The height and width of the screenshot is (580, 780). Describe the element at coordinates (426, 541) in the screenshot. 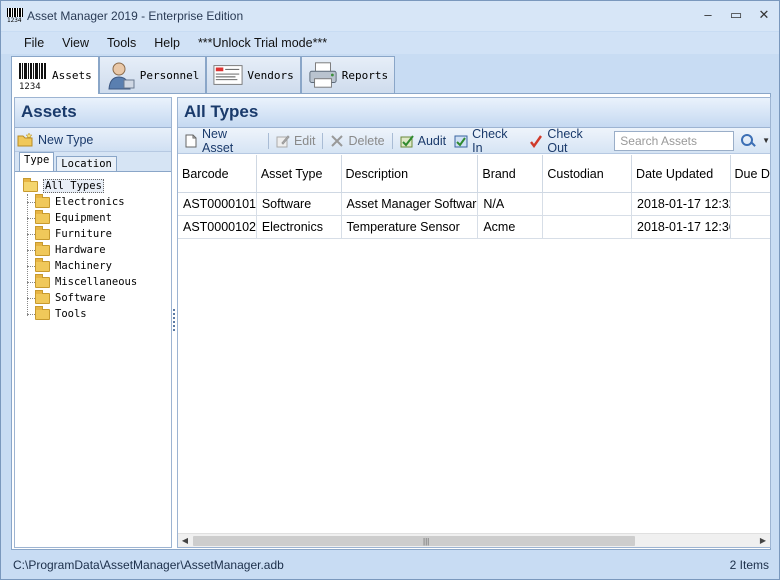

I see `scrollbar-grip-icon: |||` at that location.